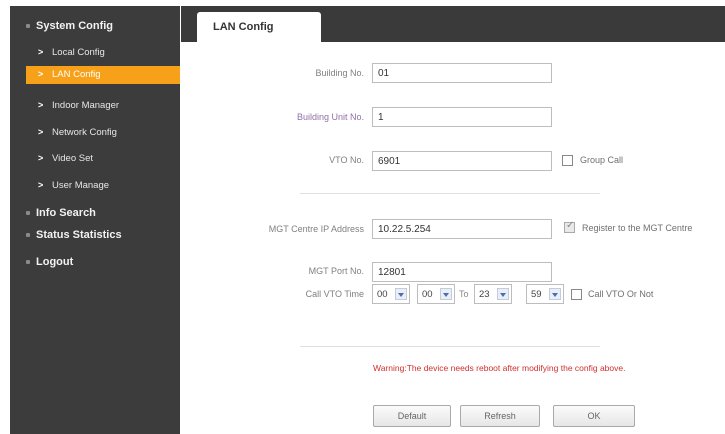  I want to click on to-hour-select: 23, so click(493, 294).